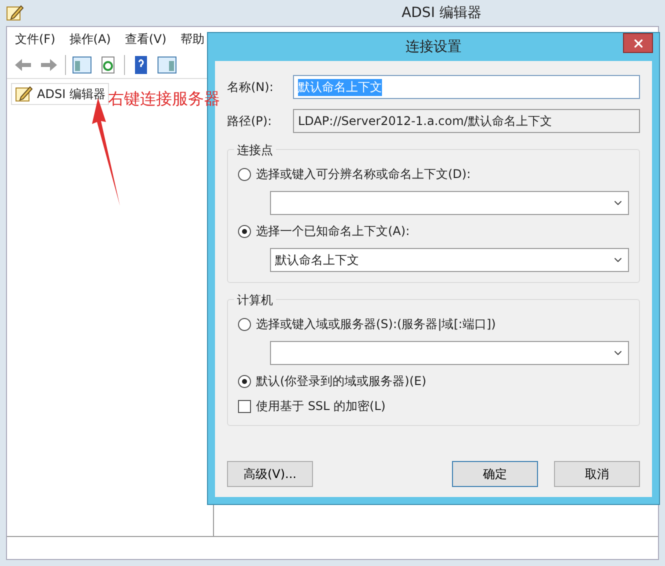 Image resolution: width=665 pixels, height=566 pixels. What do you see at coordinates (376, 324) in the screenshot?
I see `radio-label: 选择或键入域或服务器(S):(服务器|域[:端口])` at bounding box center [376, 324].